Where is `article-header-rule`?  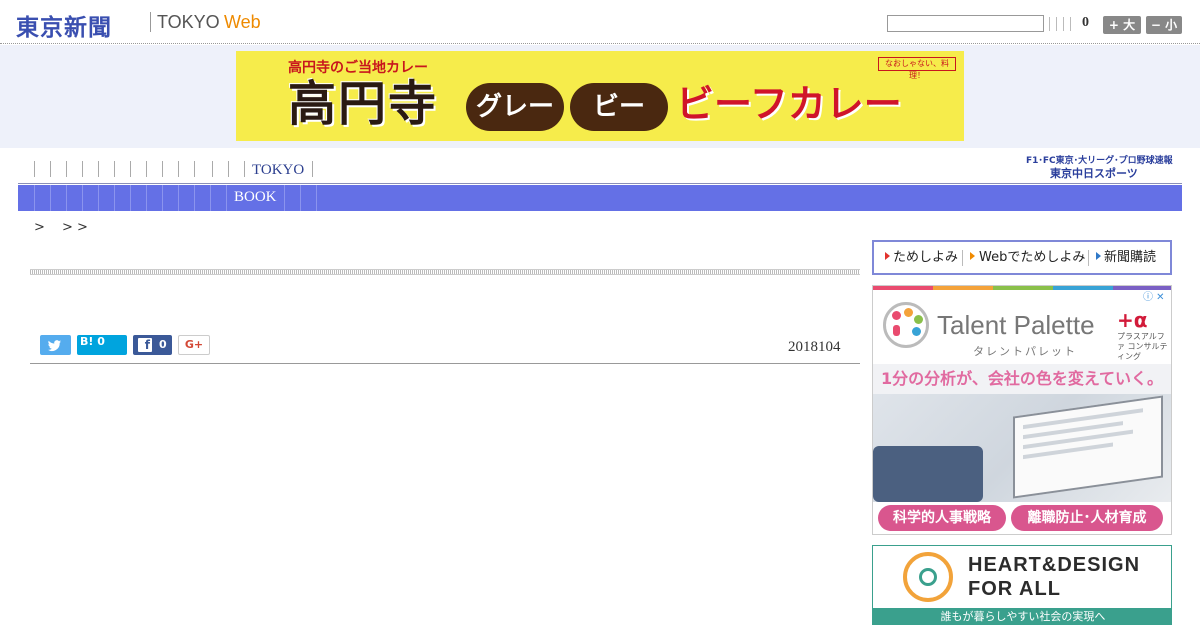 article-header-rule is located at coordinates (445, 272).